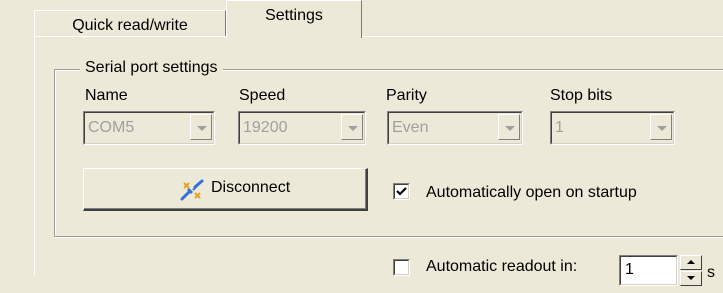 Image resolution: width=723 pixels, height=293 pixels. What do you see at coordinates (410, 127) in the screenshot?
I see `parity-value: Even` at bounding box center [410, 127].